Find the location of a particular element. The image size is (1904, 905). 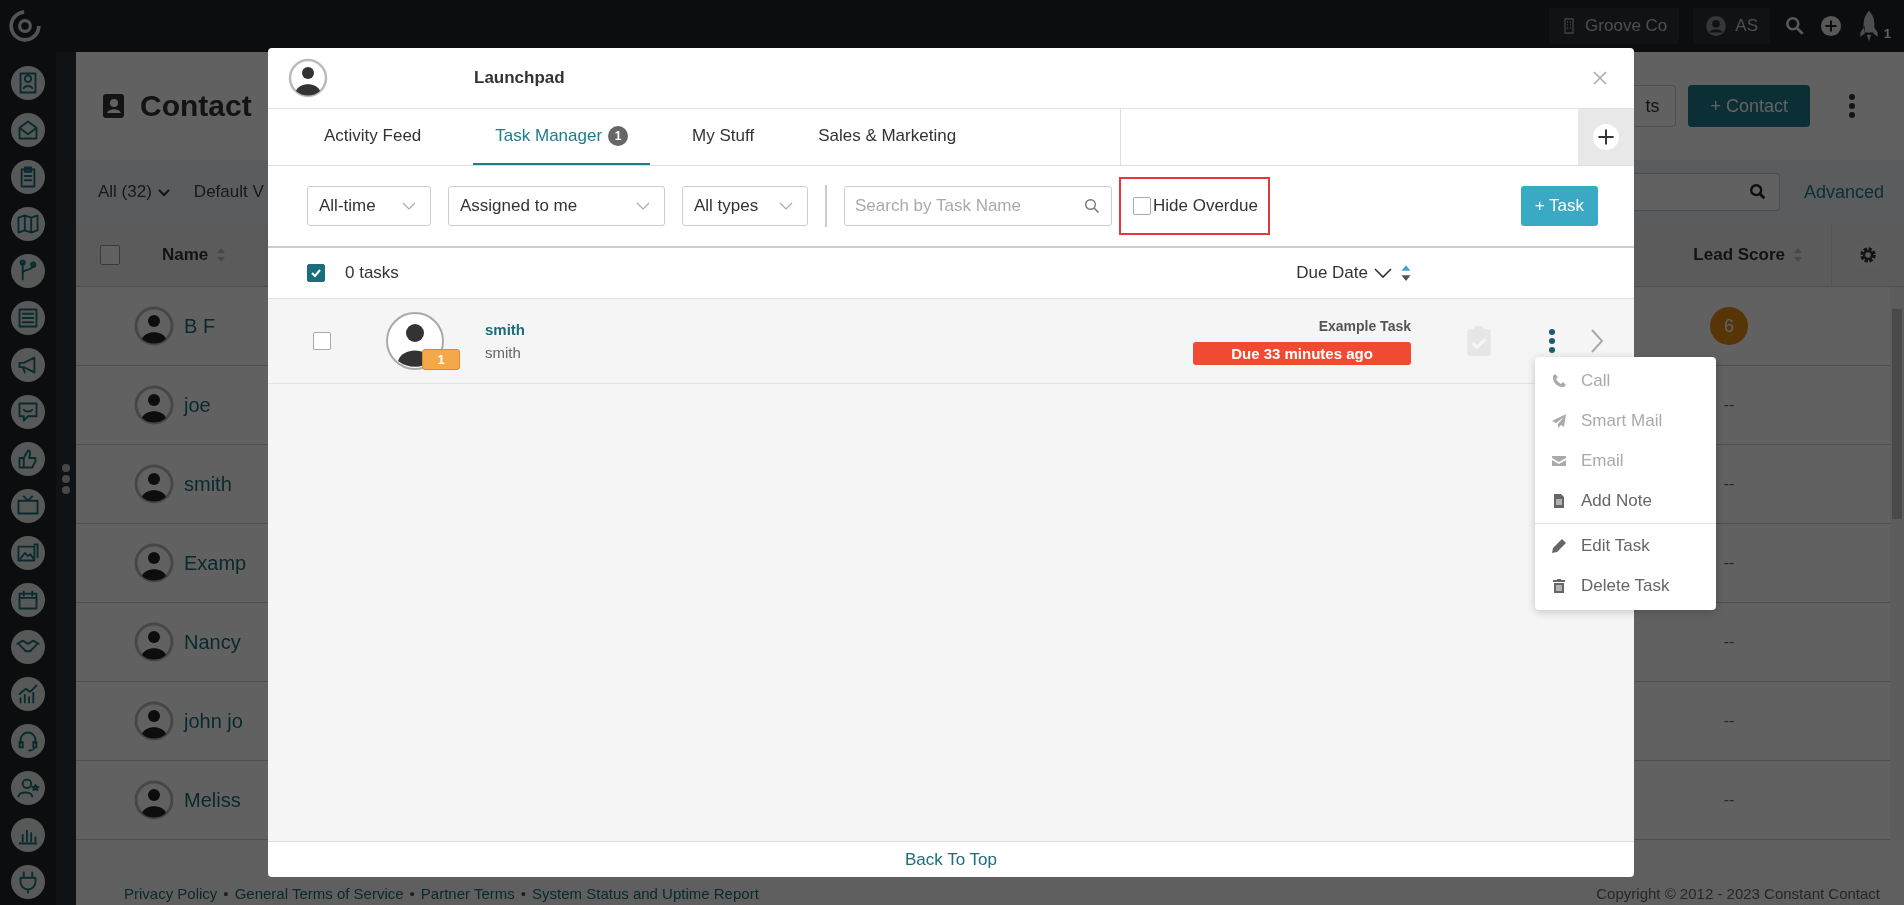

growth-chart-icon is located at coordinates (28, 694).